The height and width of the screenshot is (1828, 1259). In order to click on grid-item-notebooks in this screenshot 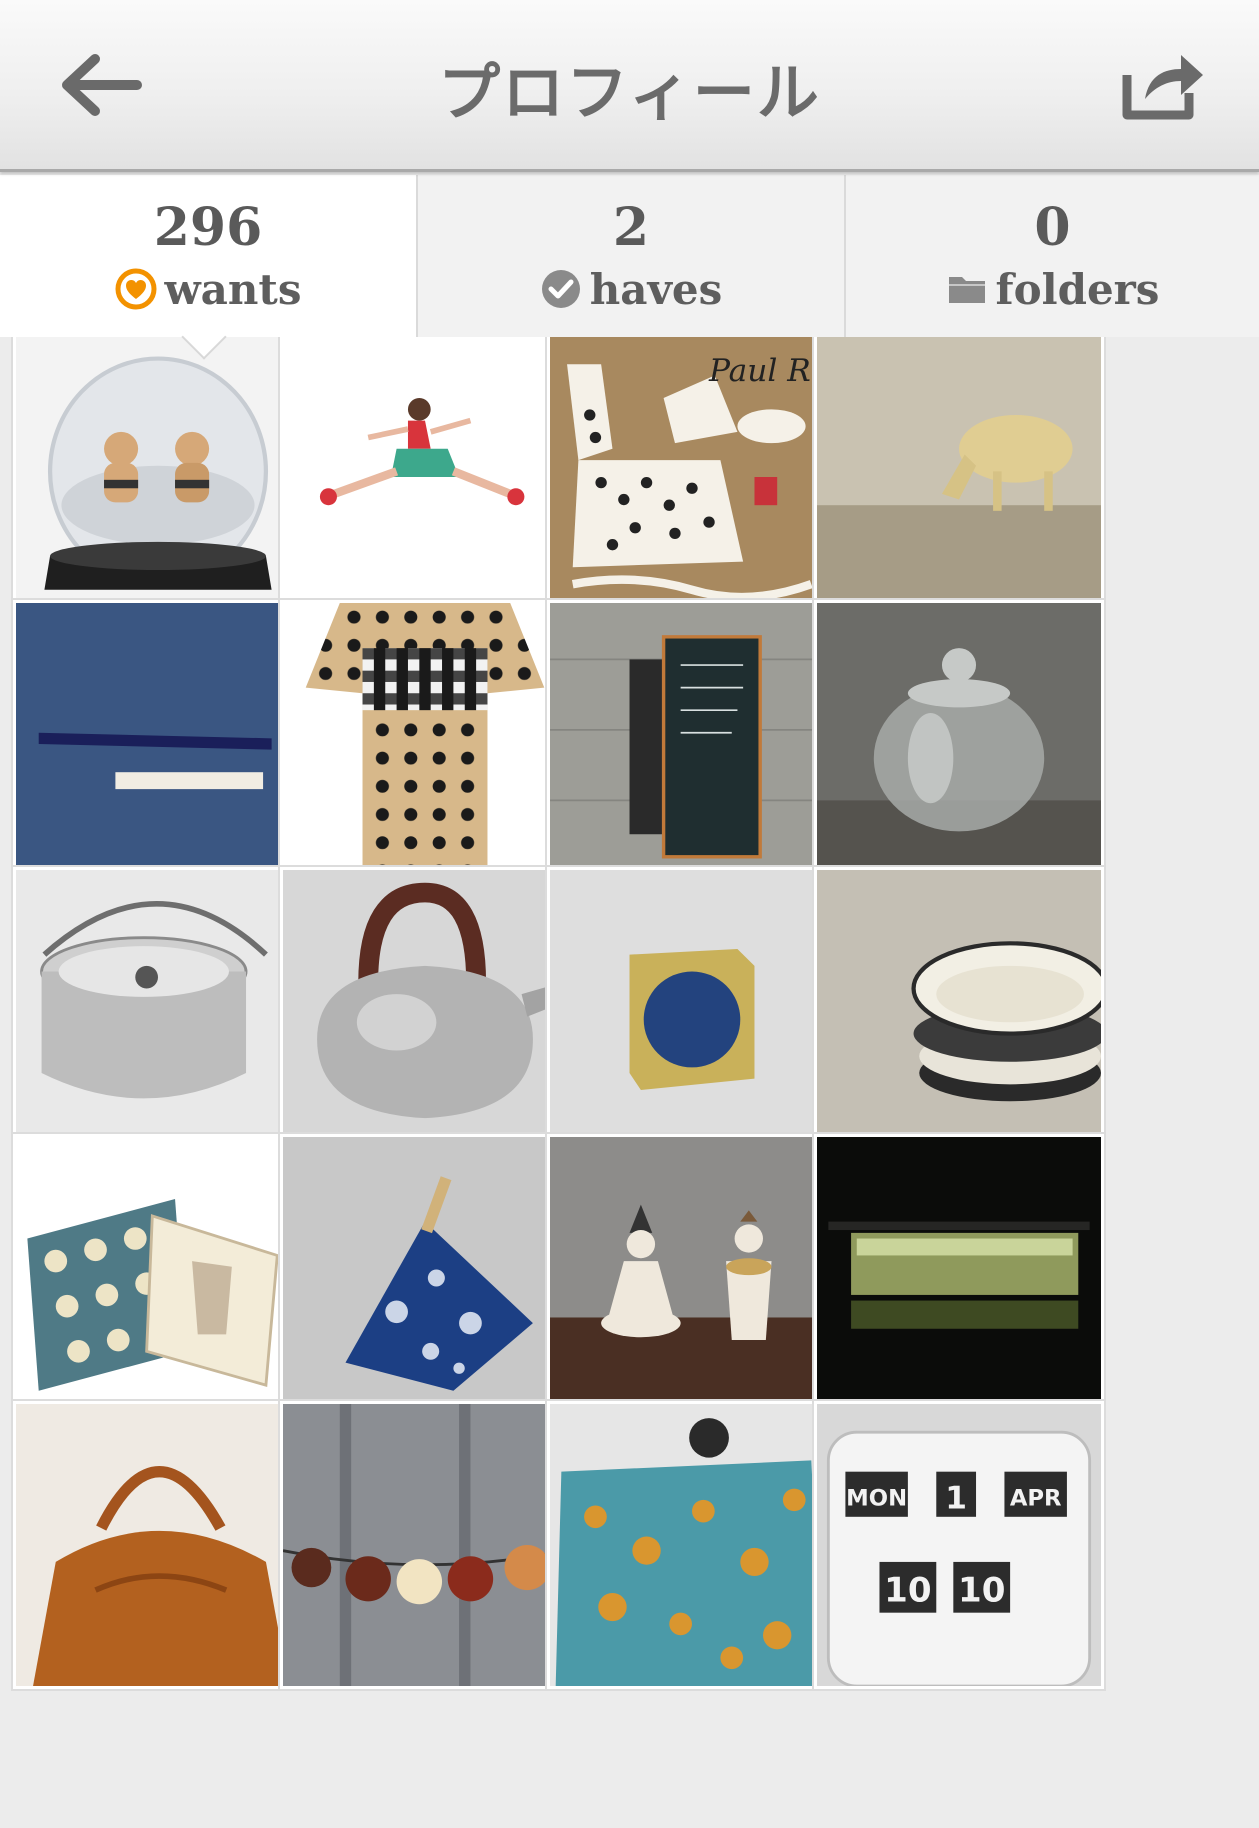, I will do `click(692, 744)`.